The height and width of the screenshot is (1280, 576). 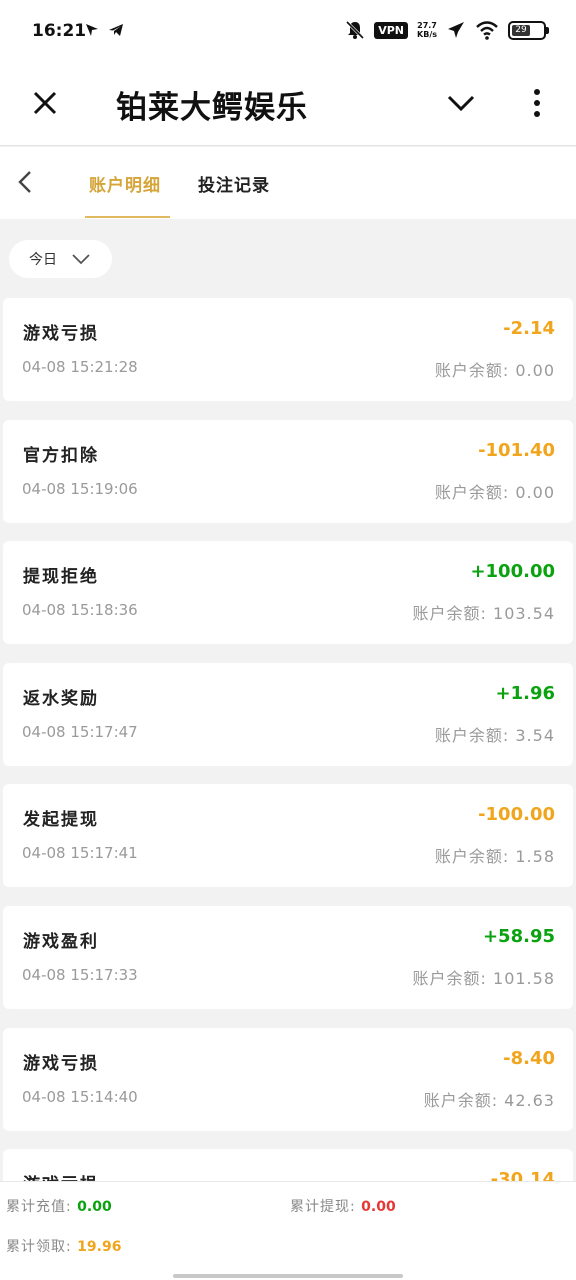 I want to click on account-balance: 账户余额: 3.54, so click(x=494, y=735).